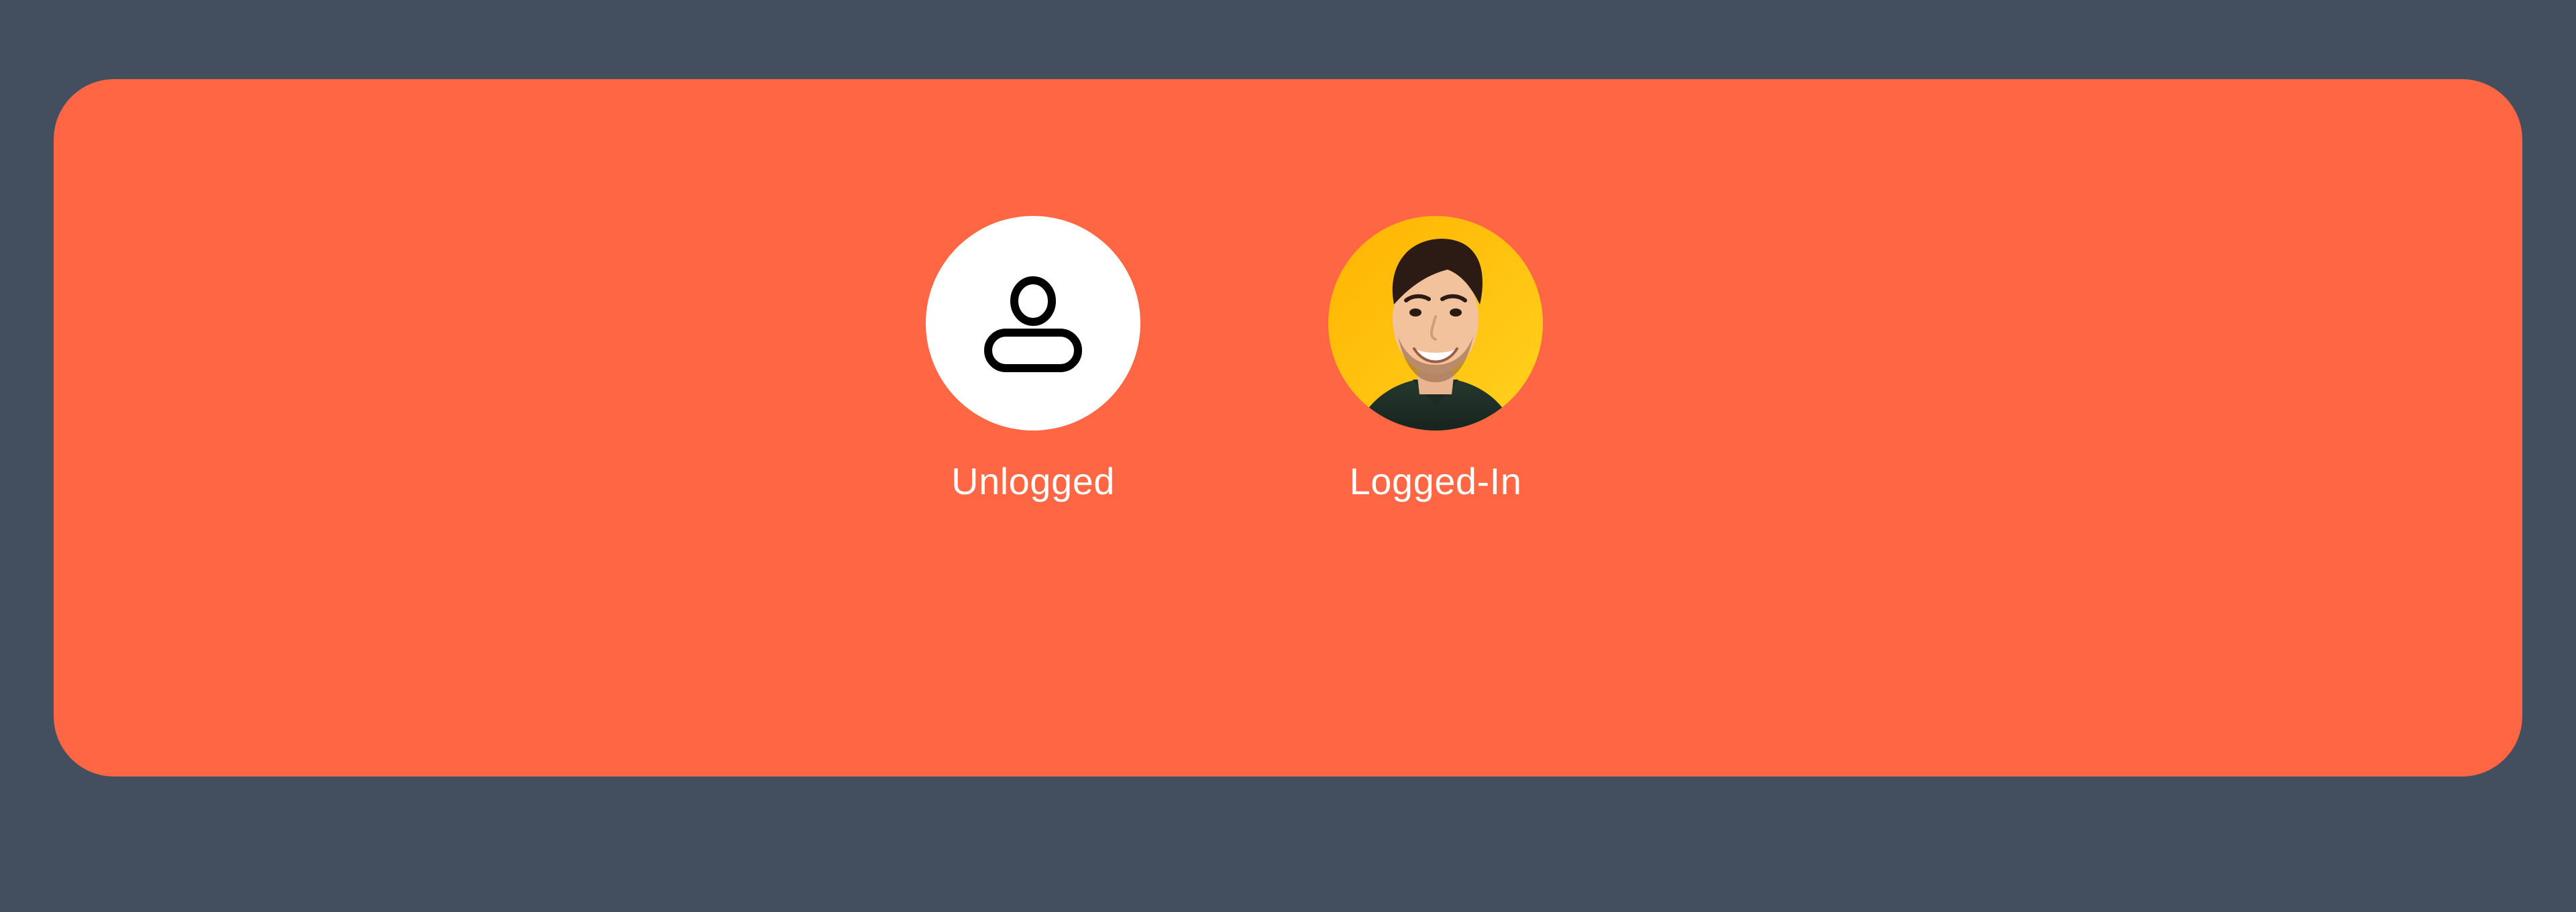 Image resolution: width=2576 pixels, height=912 pixels. I want to click on unlogged-avatar, so click(1033, 323).